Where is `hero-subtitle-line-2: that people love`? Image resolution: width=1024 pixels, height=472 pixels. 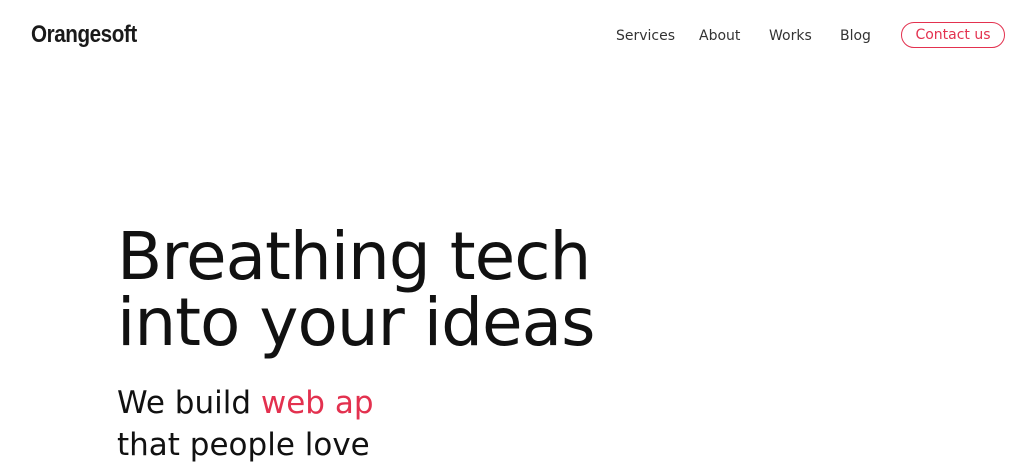 hero-subtitle-line-2: that people love is located at coordinates (243, 445).